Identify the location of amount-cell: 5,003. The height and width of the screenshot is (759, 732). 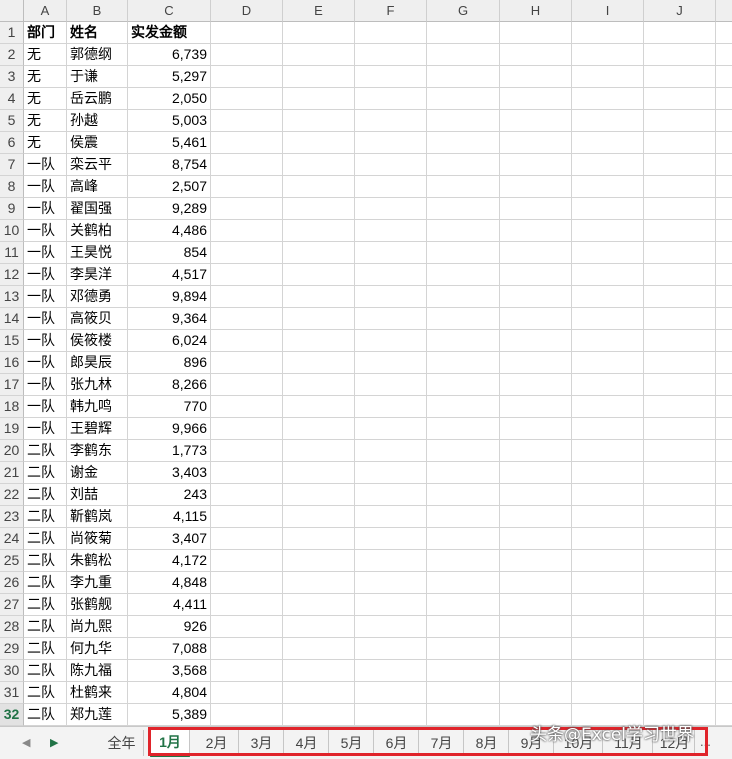
(169, 121).